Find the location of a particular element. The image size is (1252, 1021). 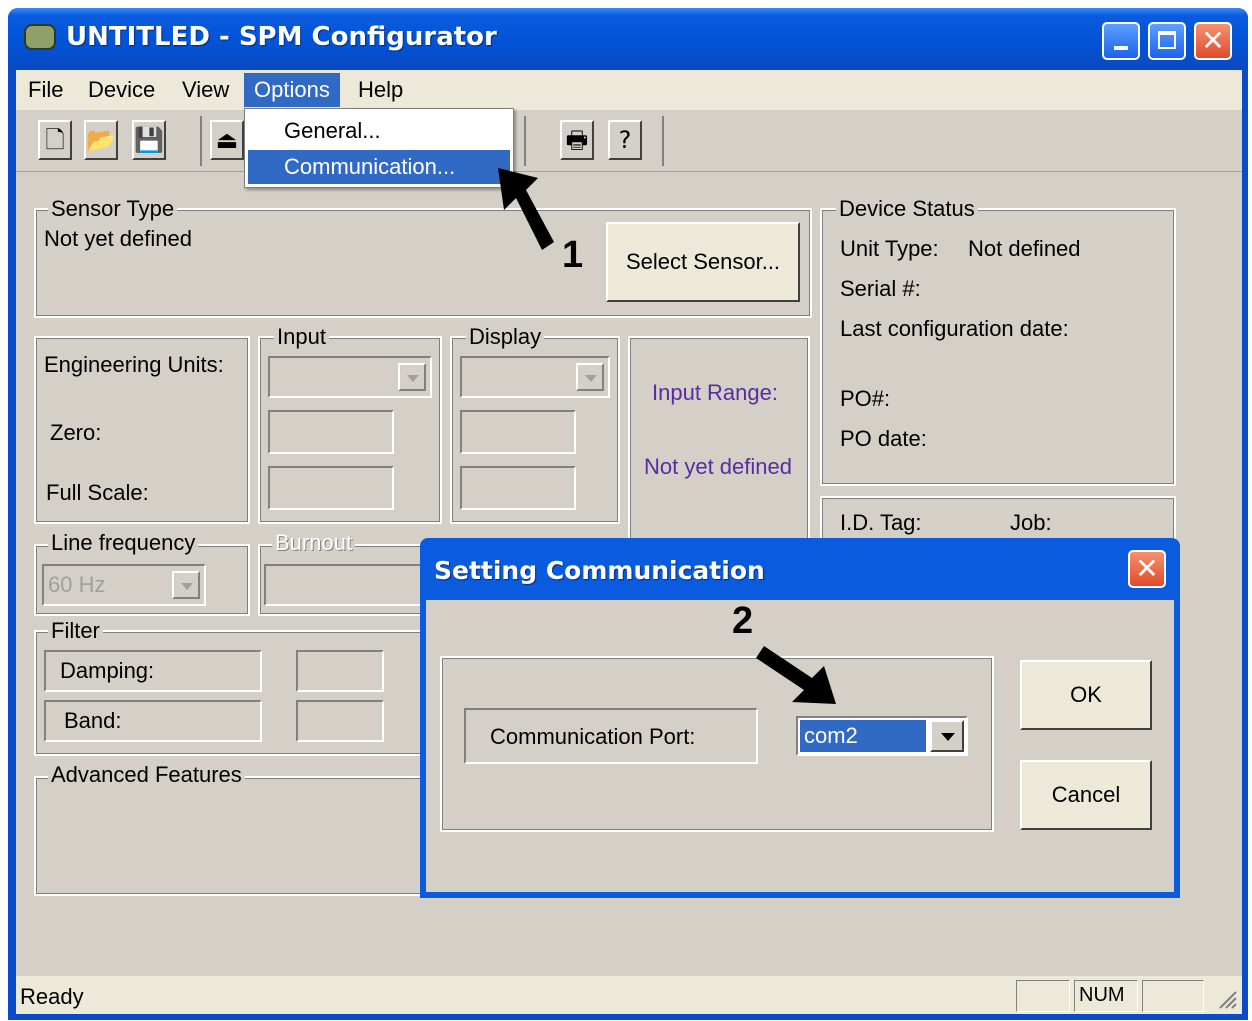

menu-help: Help is located at coordinates (380, 90).